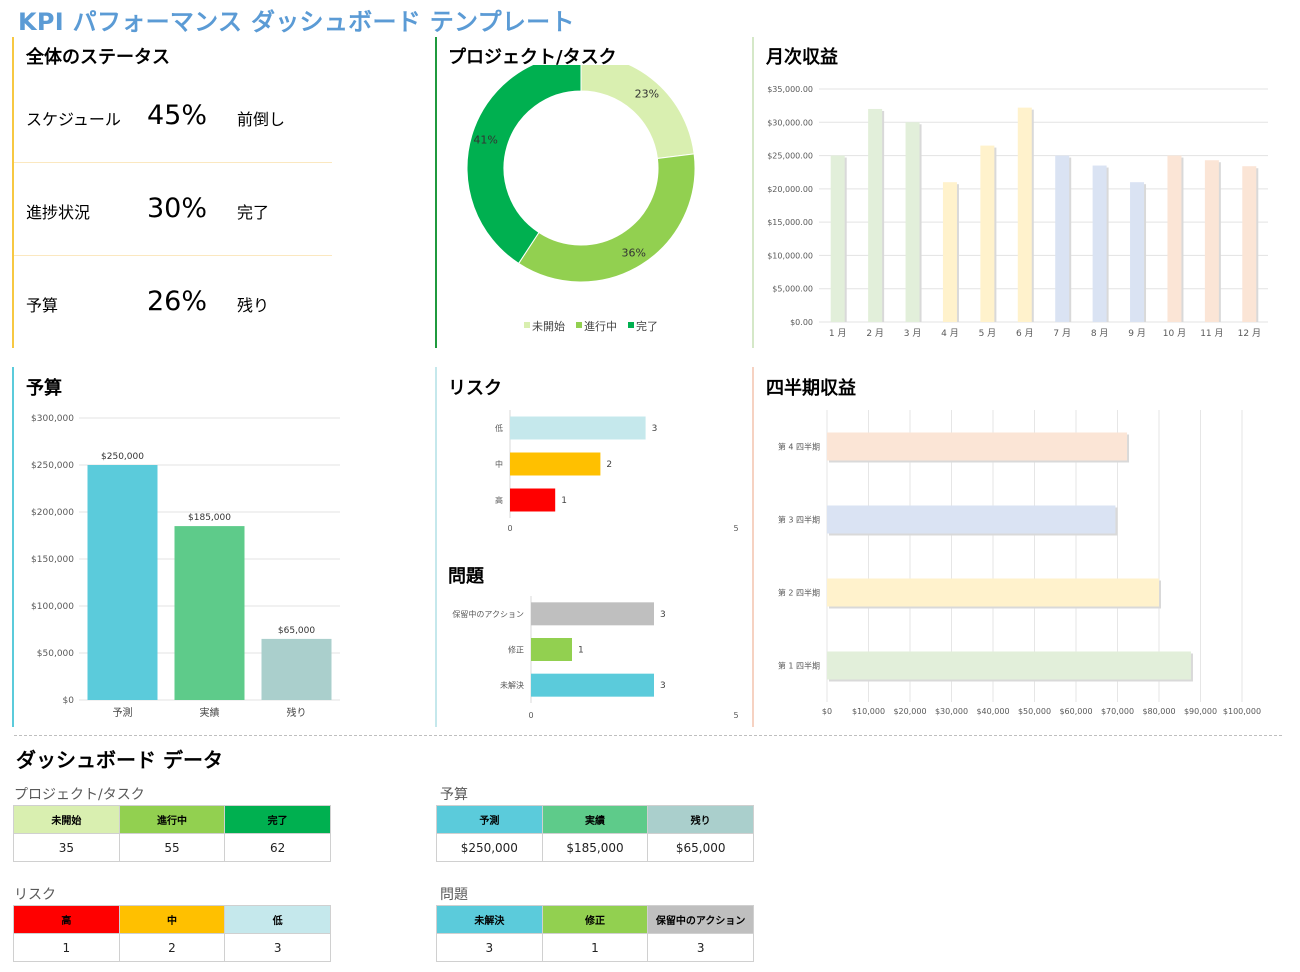  Describe the element at coordinates (177, 115) in the screenshot. I see `status-value-schedule: 45%` at that location.